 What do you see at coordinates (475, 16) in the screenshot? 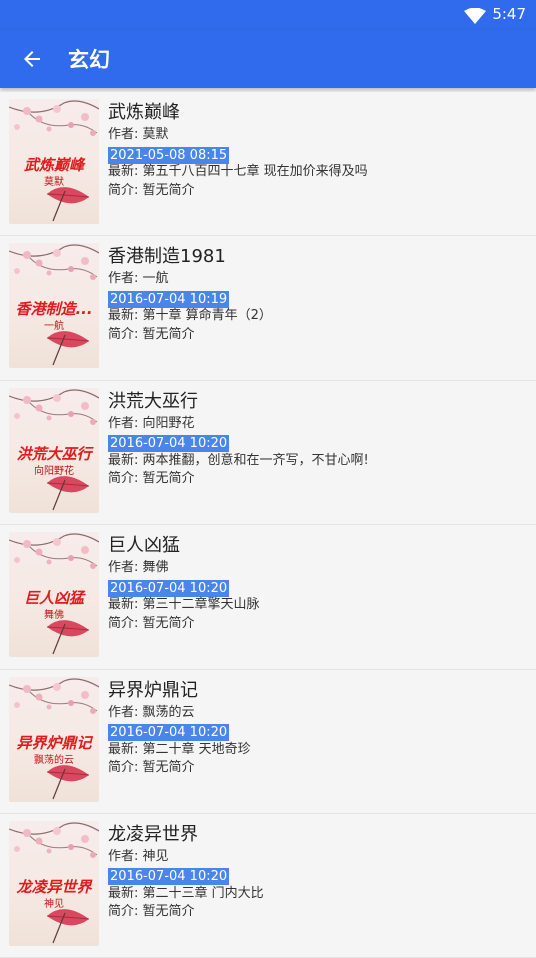
I see `wifi-icon` at bounding box center [475, 16].